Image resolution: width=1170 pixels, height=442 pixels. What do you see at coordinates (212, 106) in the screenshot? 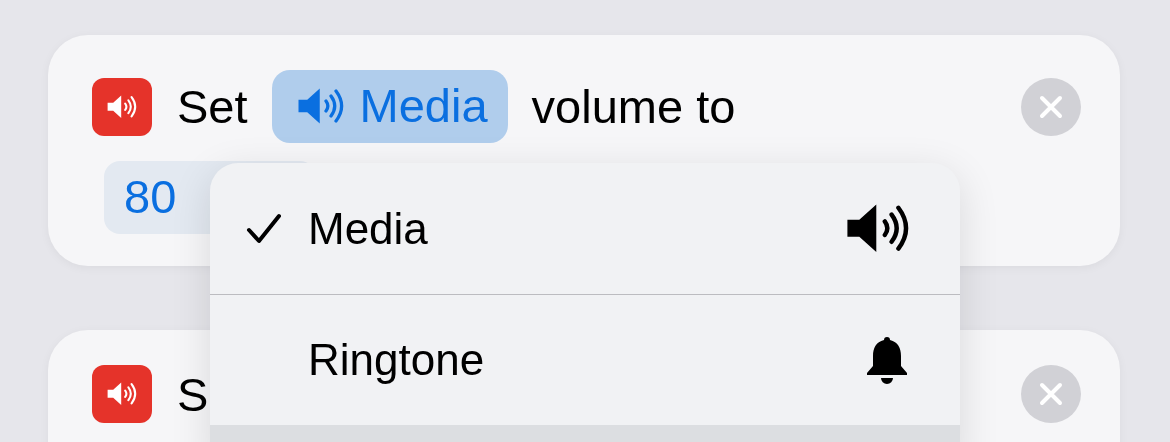
I see `action-text: Set` at bounding box center [212, 106].